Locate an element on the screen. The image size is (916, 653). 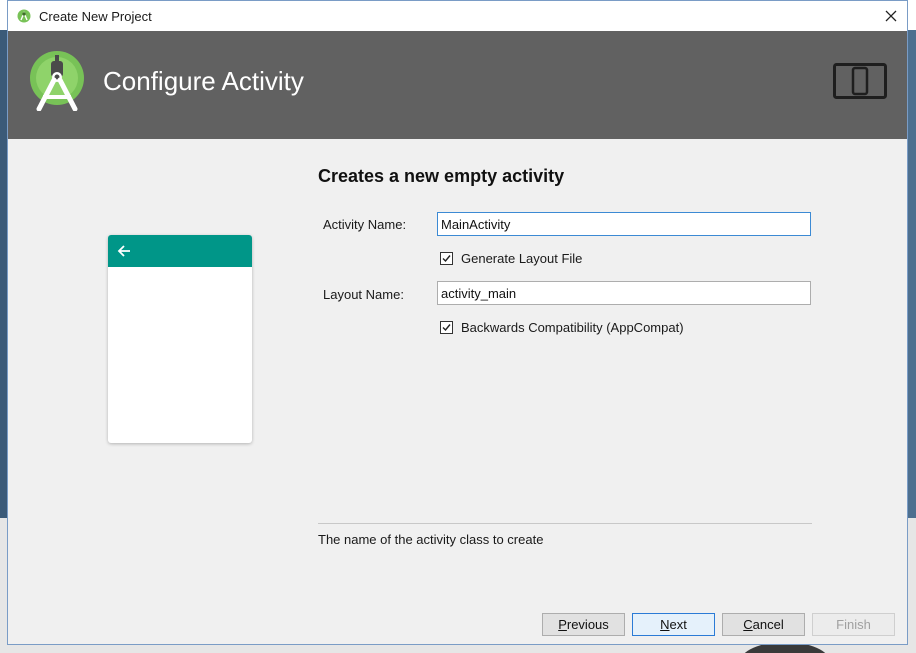
backwards-compat-checkbox is located at coordinates (446, 327).